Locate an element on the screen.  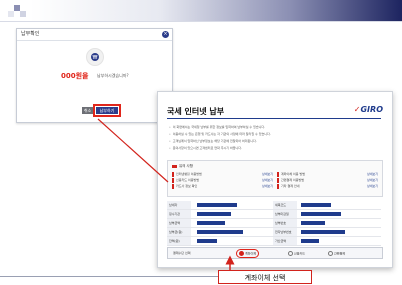
top-banner is located at coordinates (201, 11).